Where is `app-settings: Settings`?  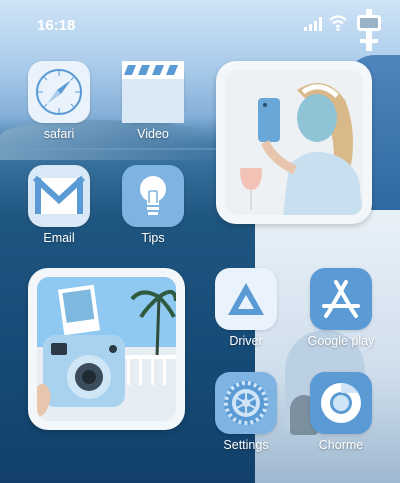
app-settings: Settings is located at coordinates (246, 412).